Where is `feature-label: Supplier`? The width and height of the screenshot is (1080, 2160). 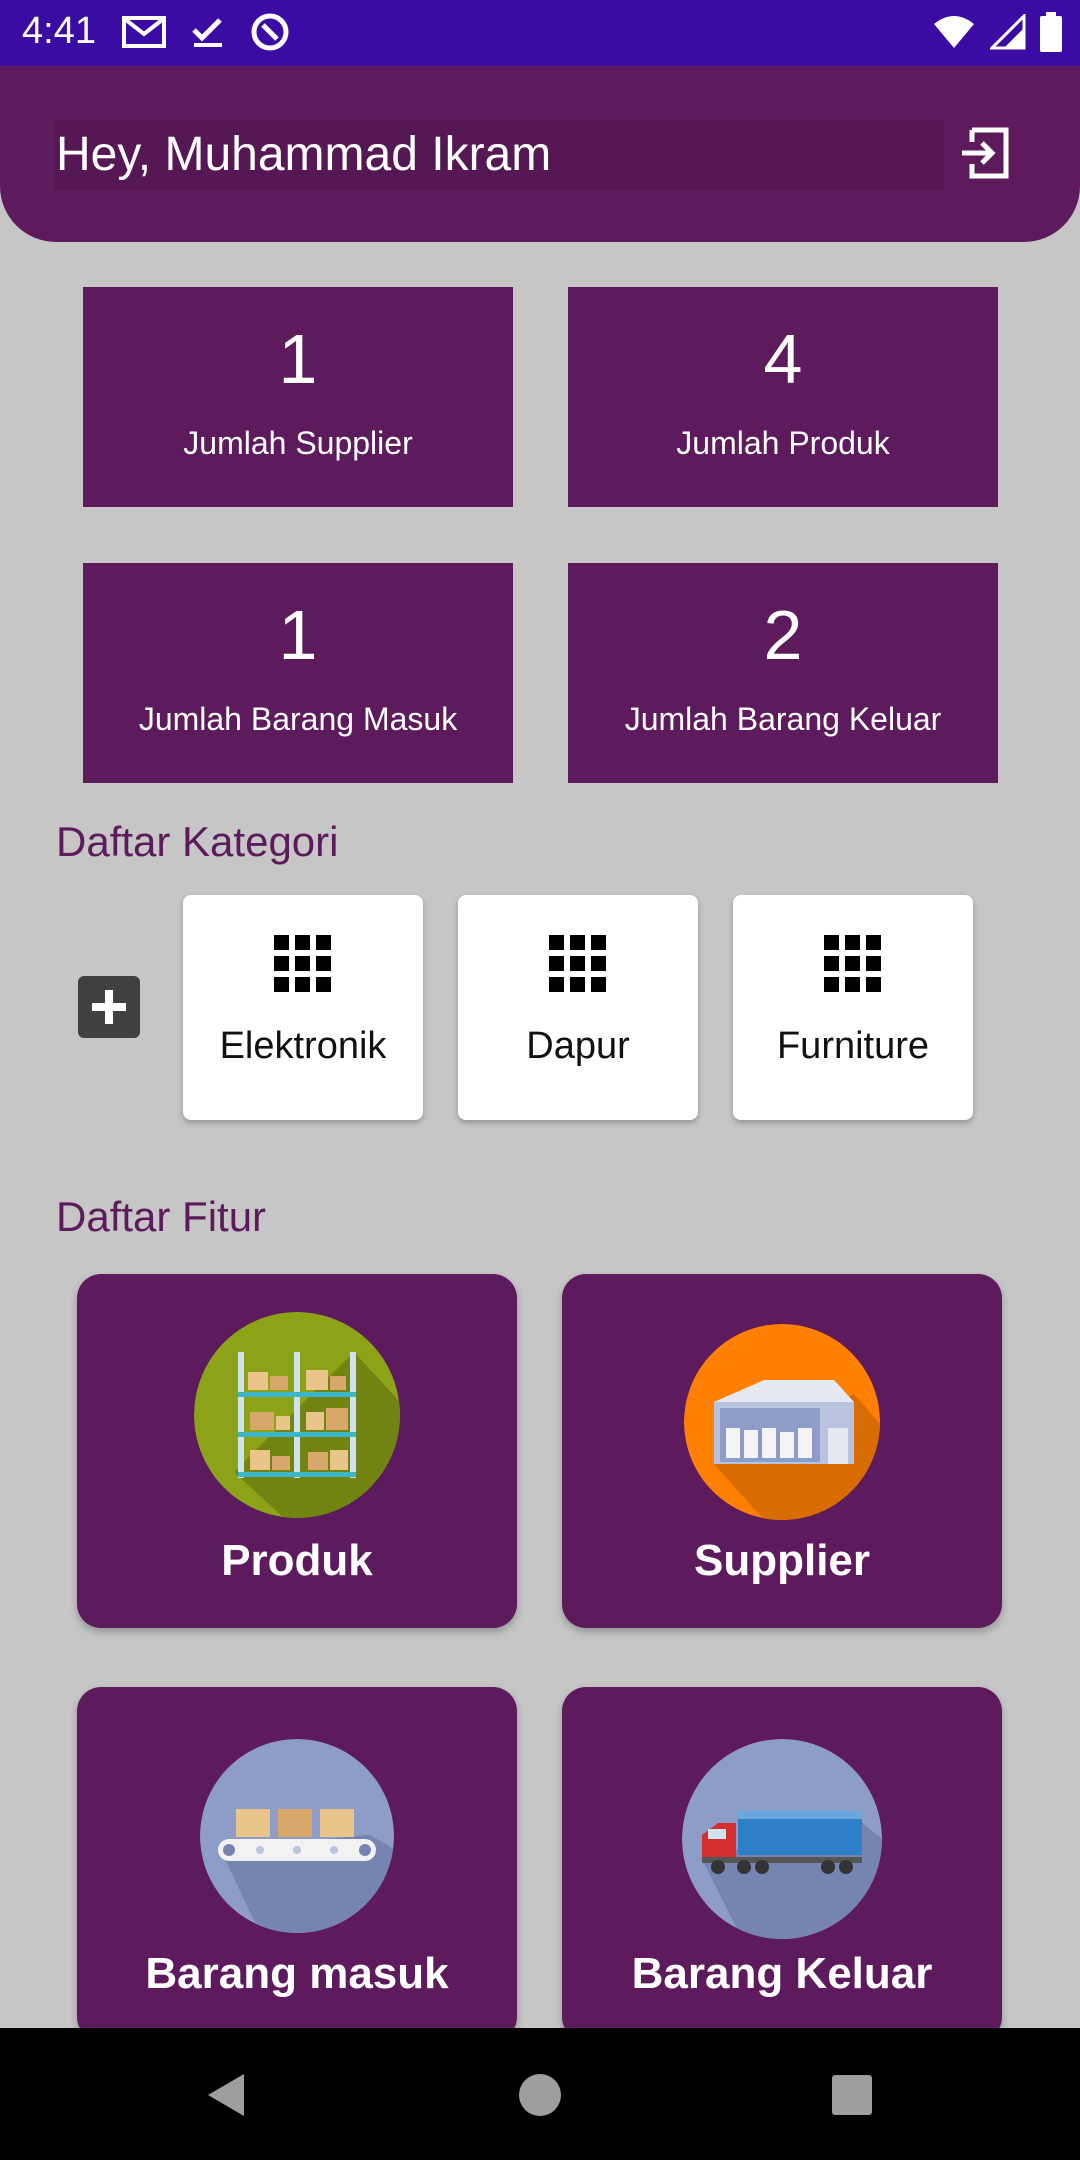
feature-label: Supplier is located at coordinates (782, 1560).